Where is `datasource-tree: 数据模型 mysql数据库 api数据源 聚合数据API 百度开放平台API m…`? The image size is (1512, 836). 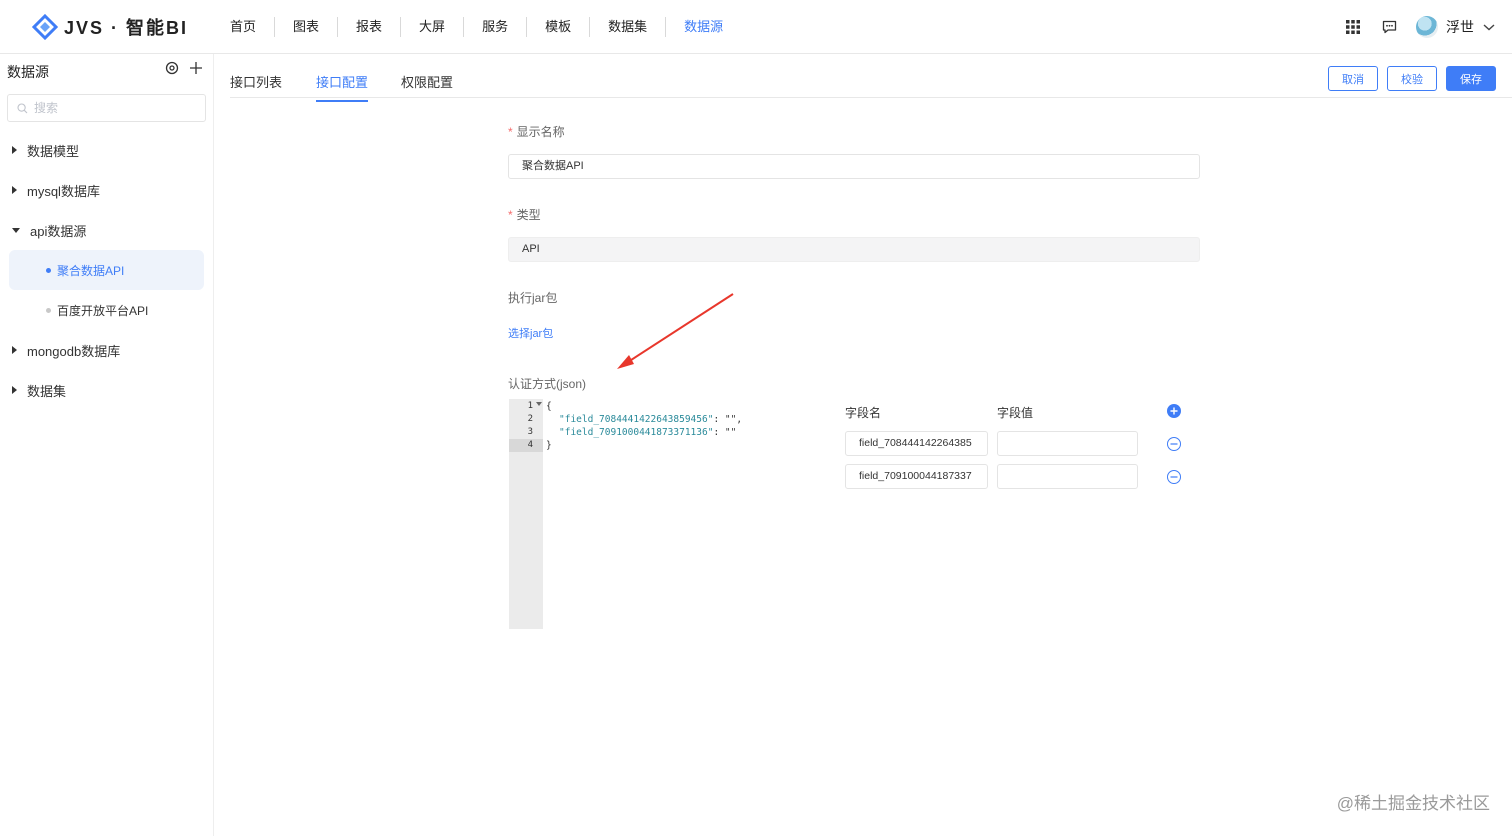
datasource-tree: 数据模型 mysql数据库 api数据源 聚合数据API 百度开放平台API m… is located at coordinates (107, 270).